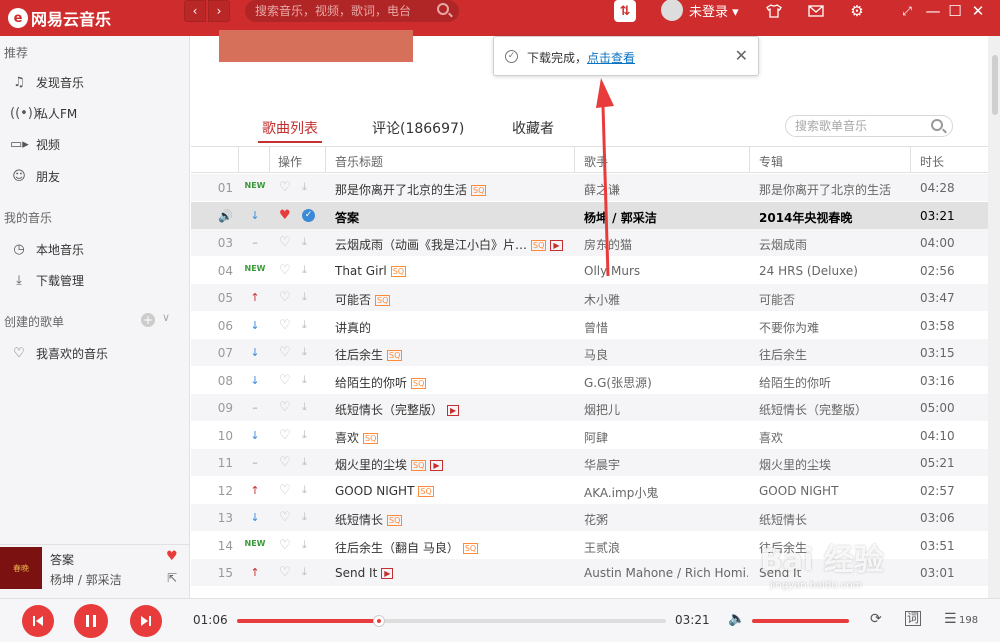 This screenshot has height=642, width=1000. Describe the element at coordinates (666, 464) in the screenshot. I see `artist-cell: 华晨宇` at that location.